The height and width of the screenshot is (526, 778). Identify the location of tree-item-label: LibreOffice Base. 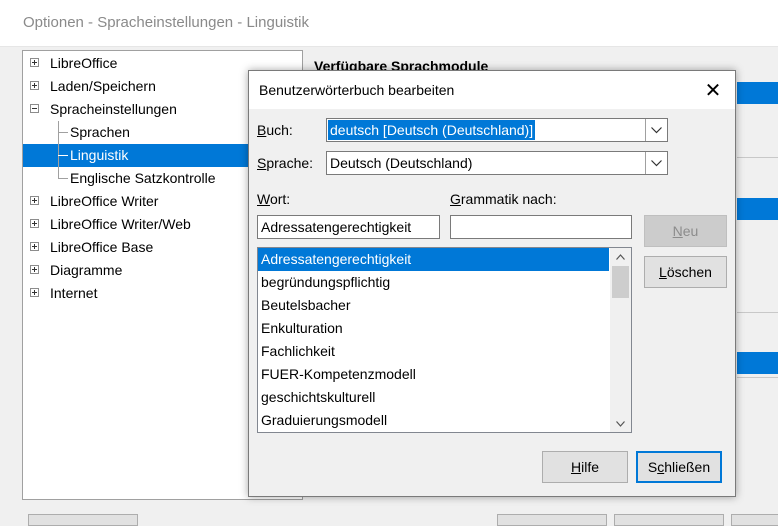
(102, 247).